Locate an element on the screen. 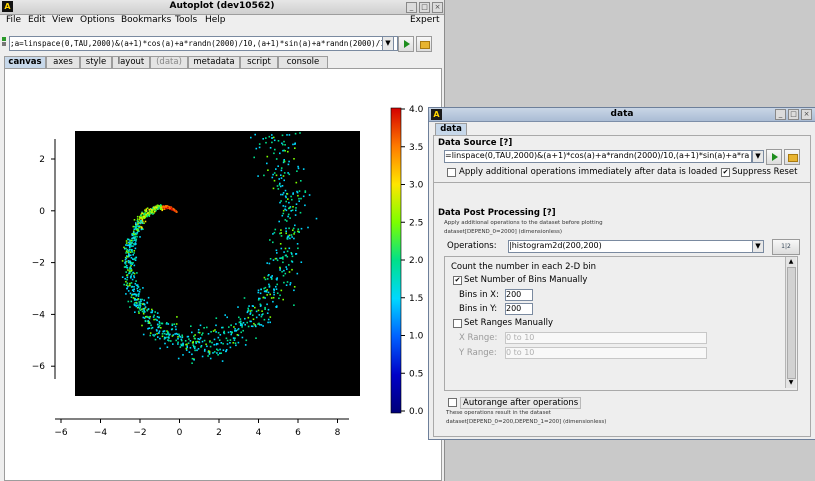 This screenshot has width=815, height=481. tab-style: style is located at coordinates (96, 62).